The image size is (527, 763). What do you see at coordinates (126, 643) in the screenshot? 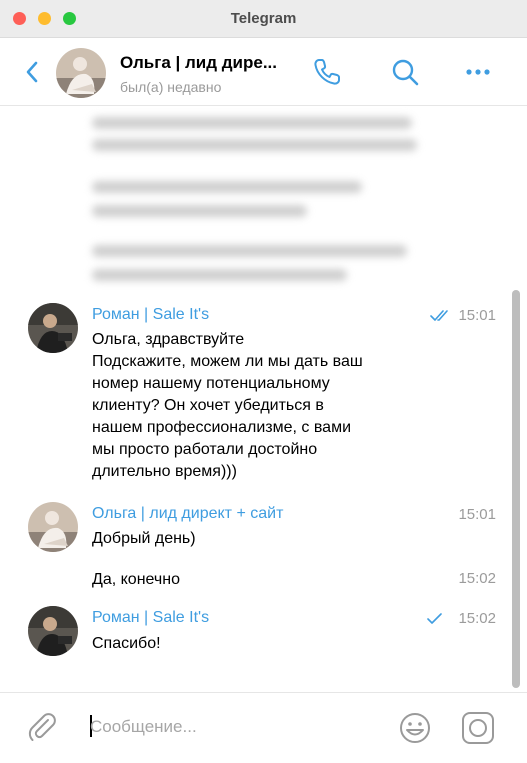
I see `message-text: Спасибо!` at bounding box center [126, 643].